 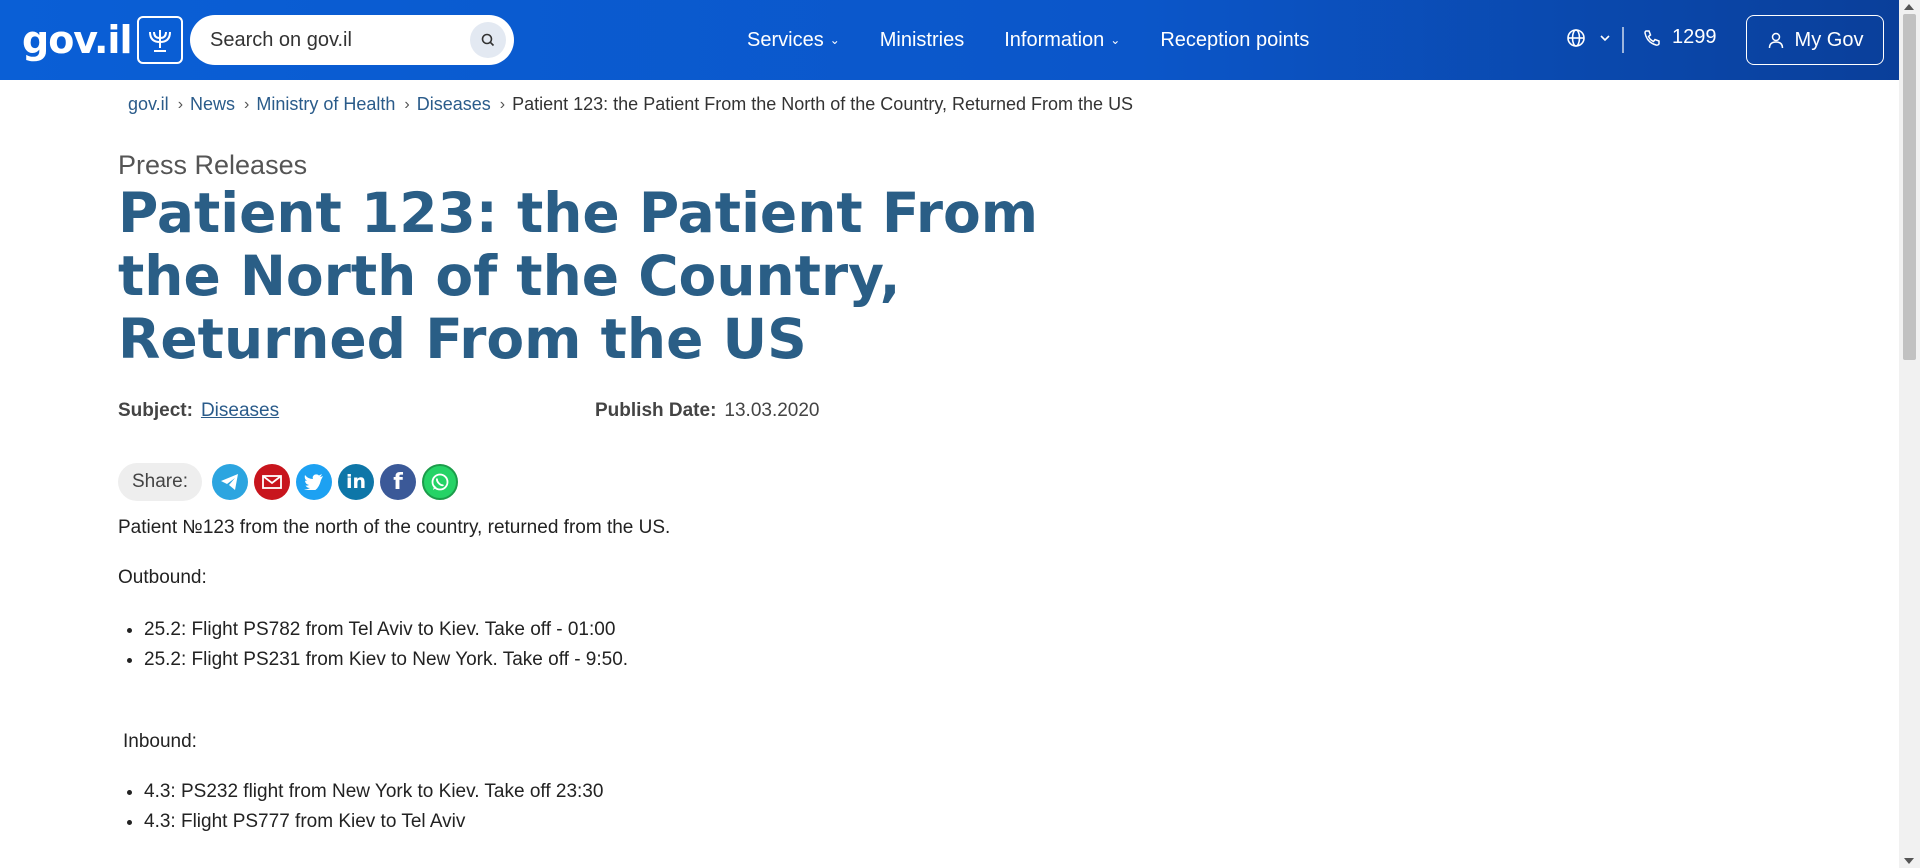 I want to click on gov-il-logo: gov.il, so click(x=103, y=40).